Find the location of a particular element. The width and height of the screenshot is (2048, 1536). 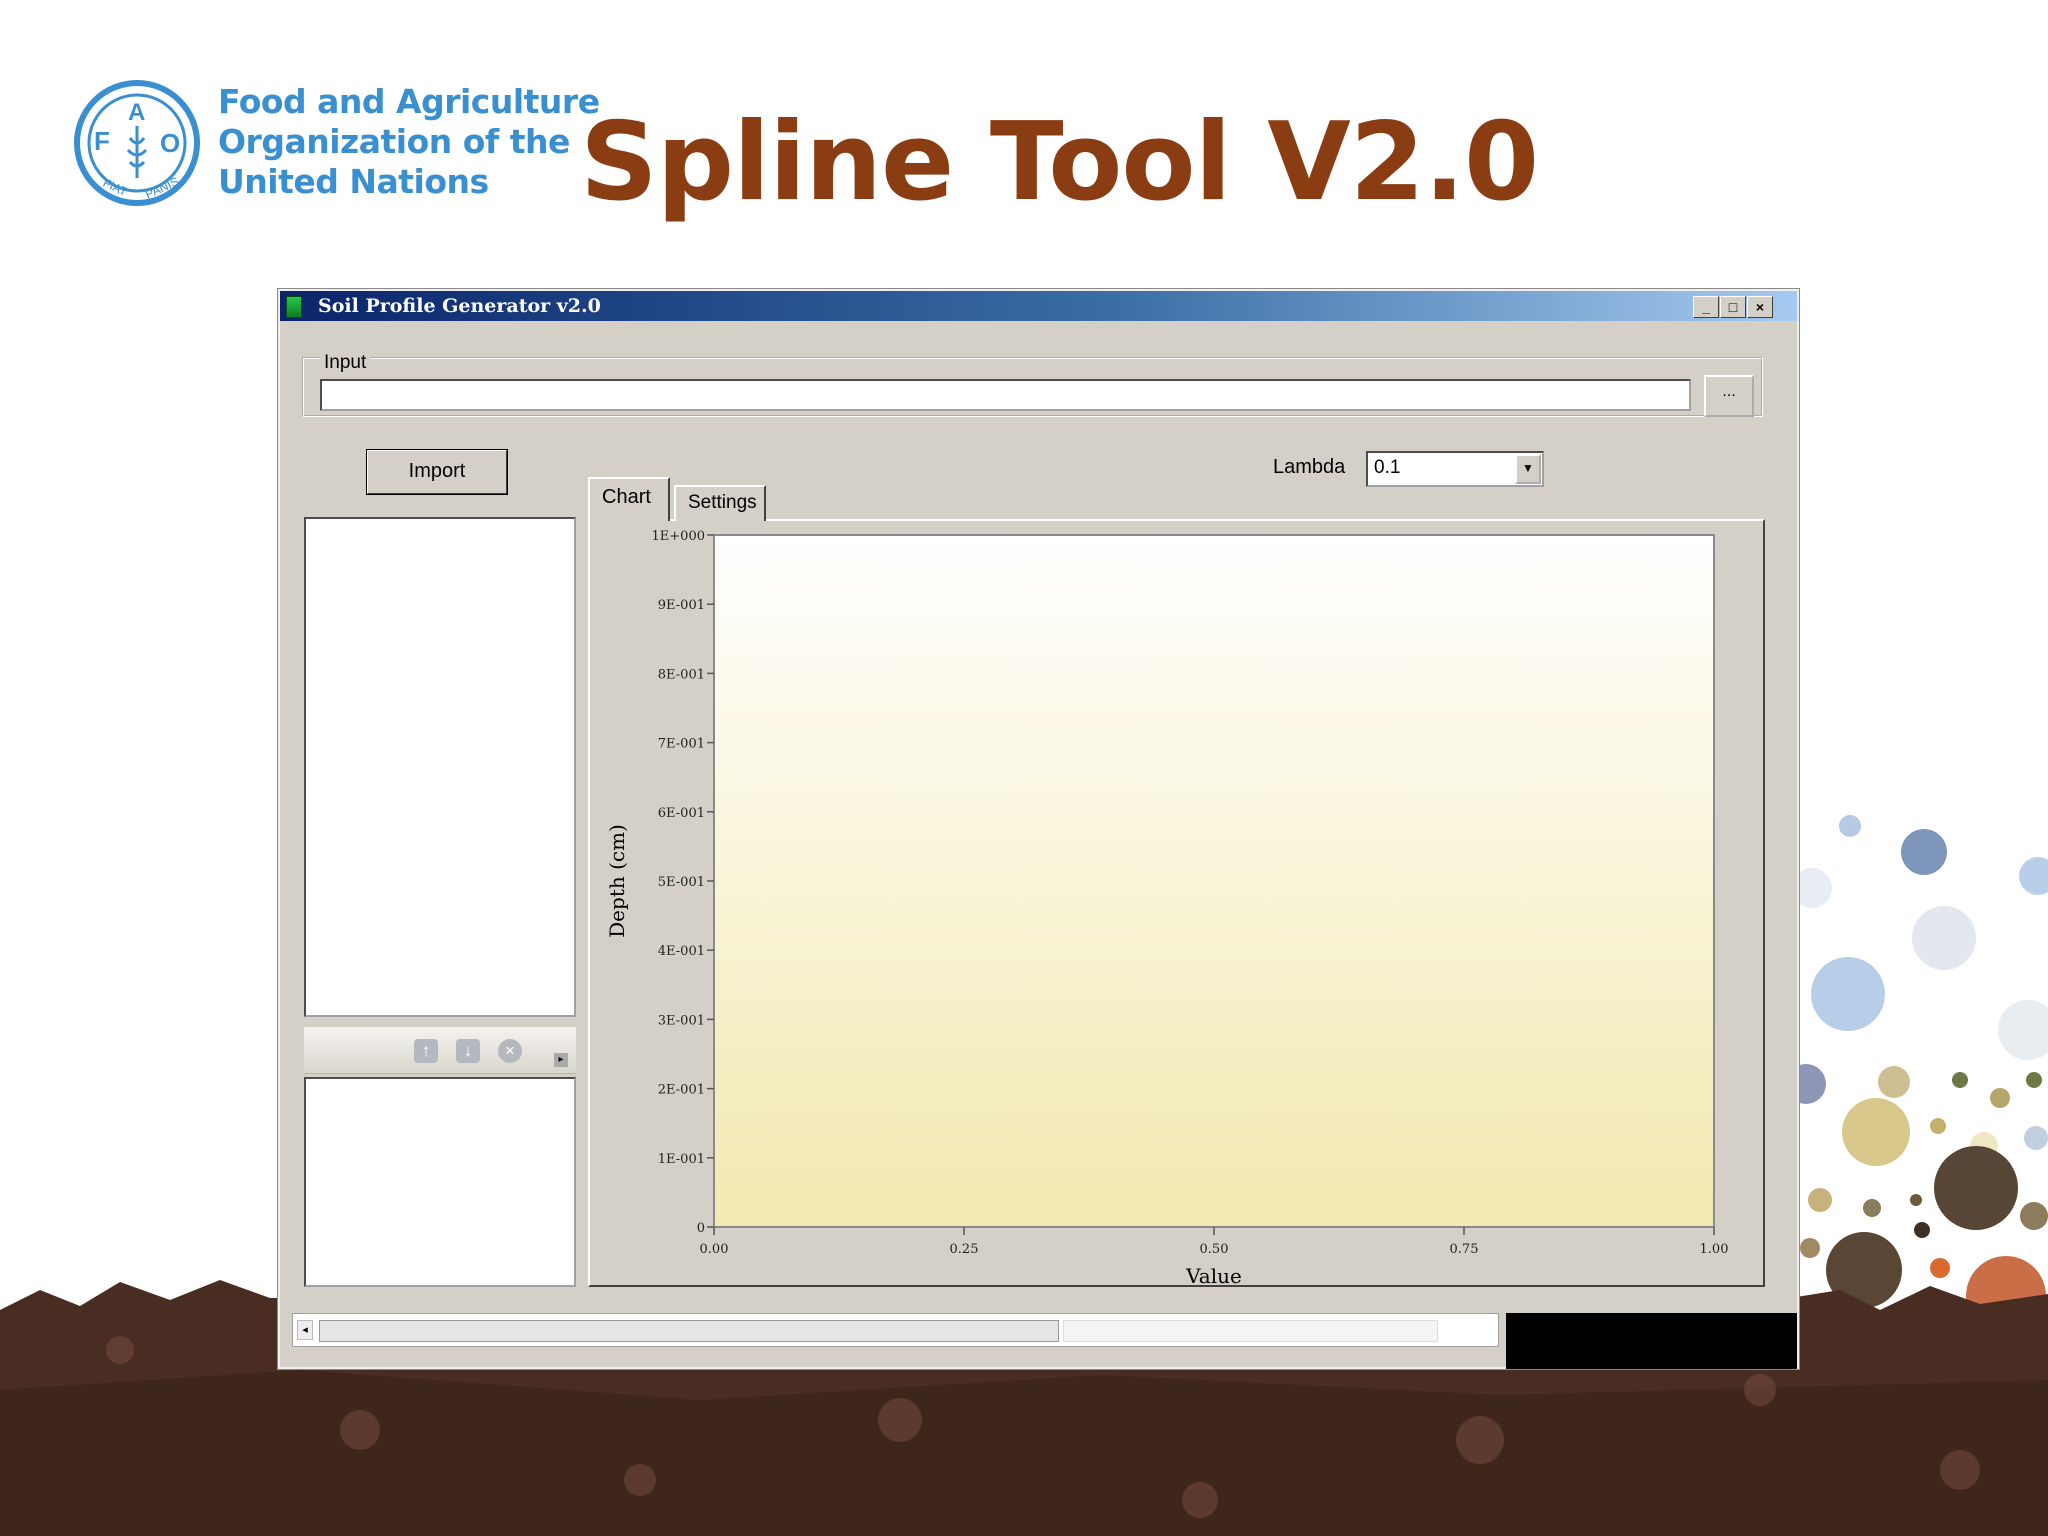

slide-title: Spline Tool V2.0 is located at coordinates (1059, 162).